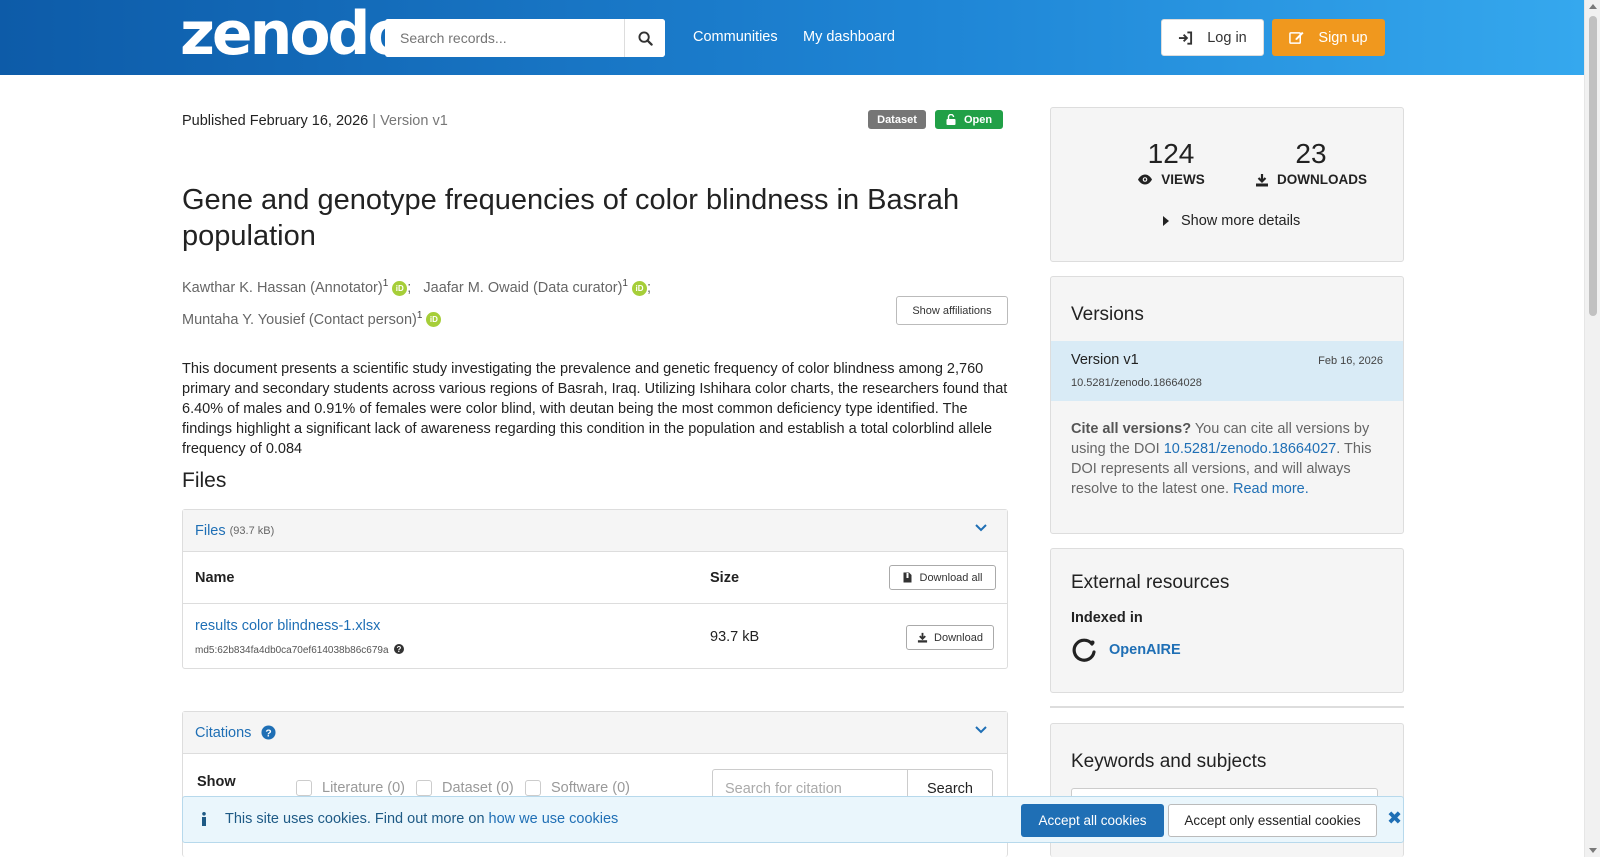  Describe the element at coordinates (204, 480) in the screenshot. I see `files-heading: Files` at that location.